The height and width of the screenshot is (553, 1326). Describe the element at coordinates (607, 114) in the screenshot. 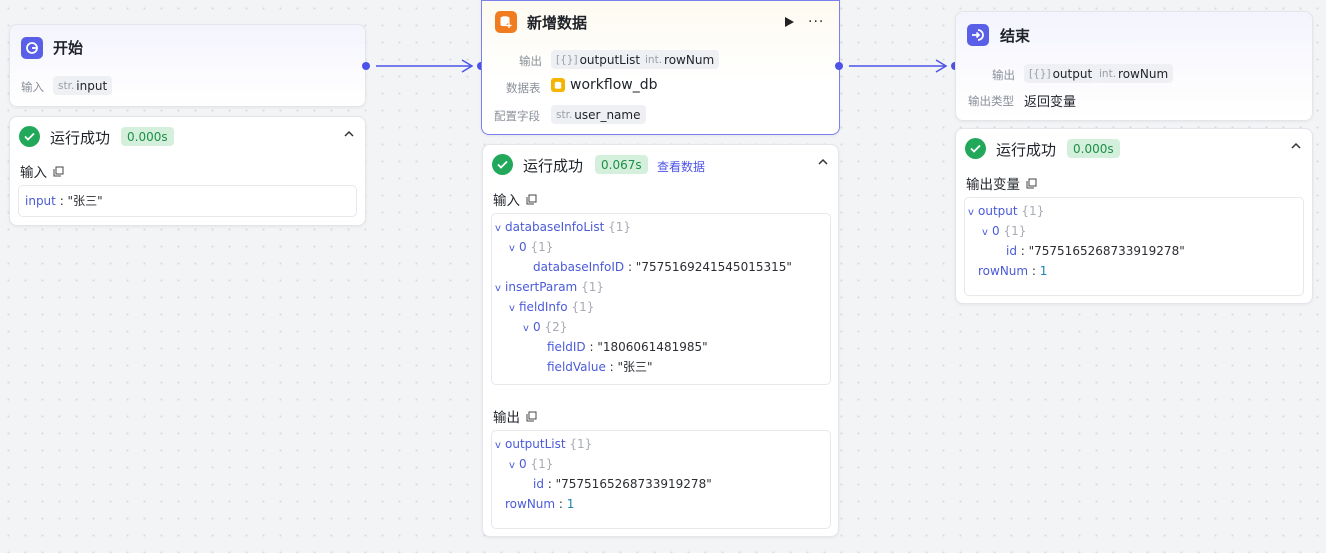

I see `param-name: user_name` at that location.